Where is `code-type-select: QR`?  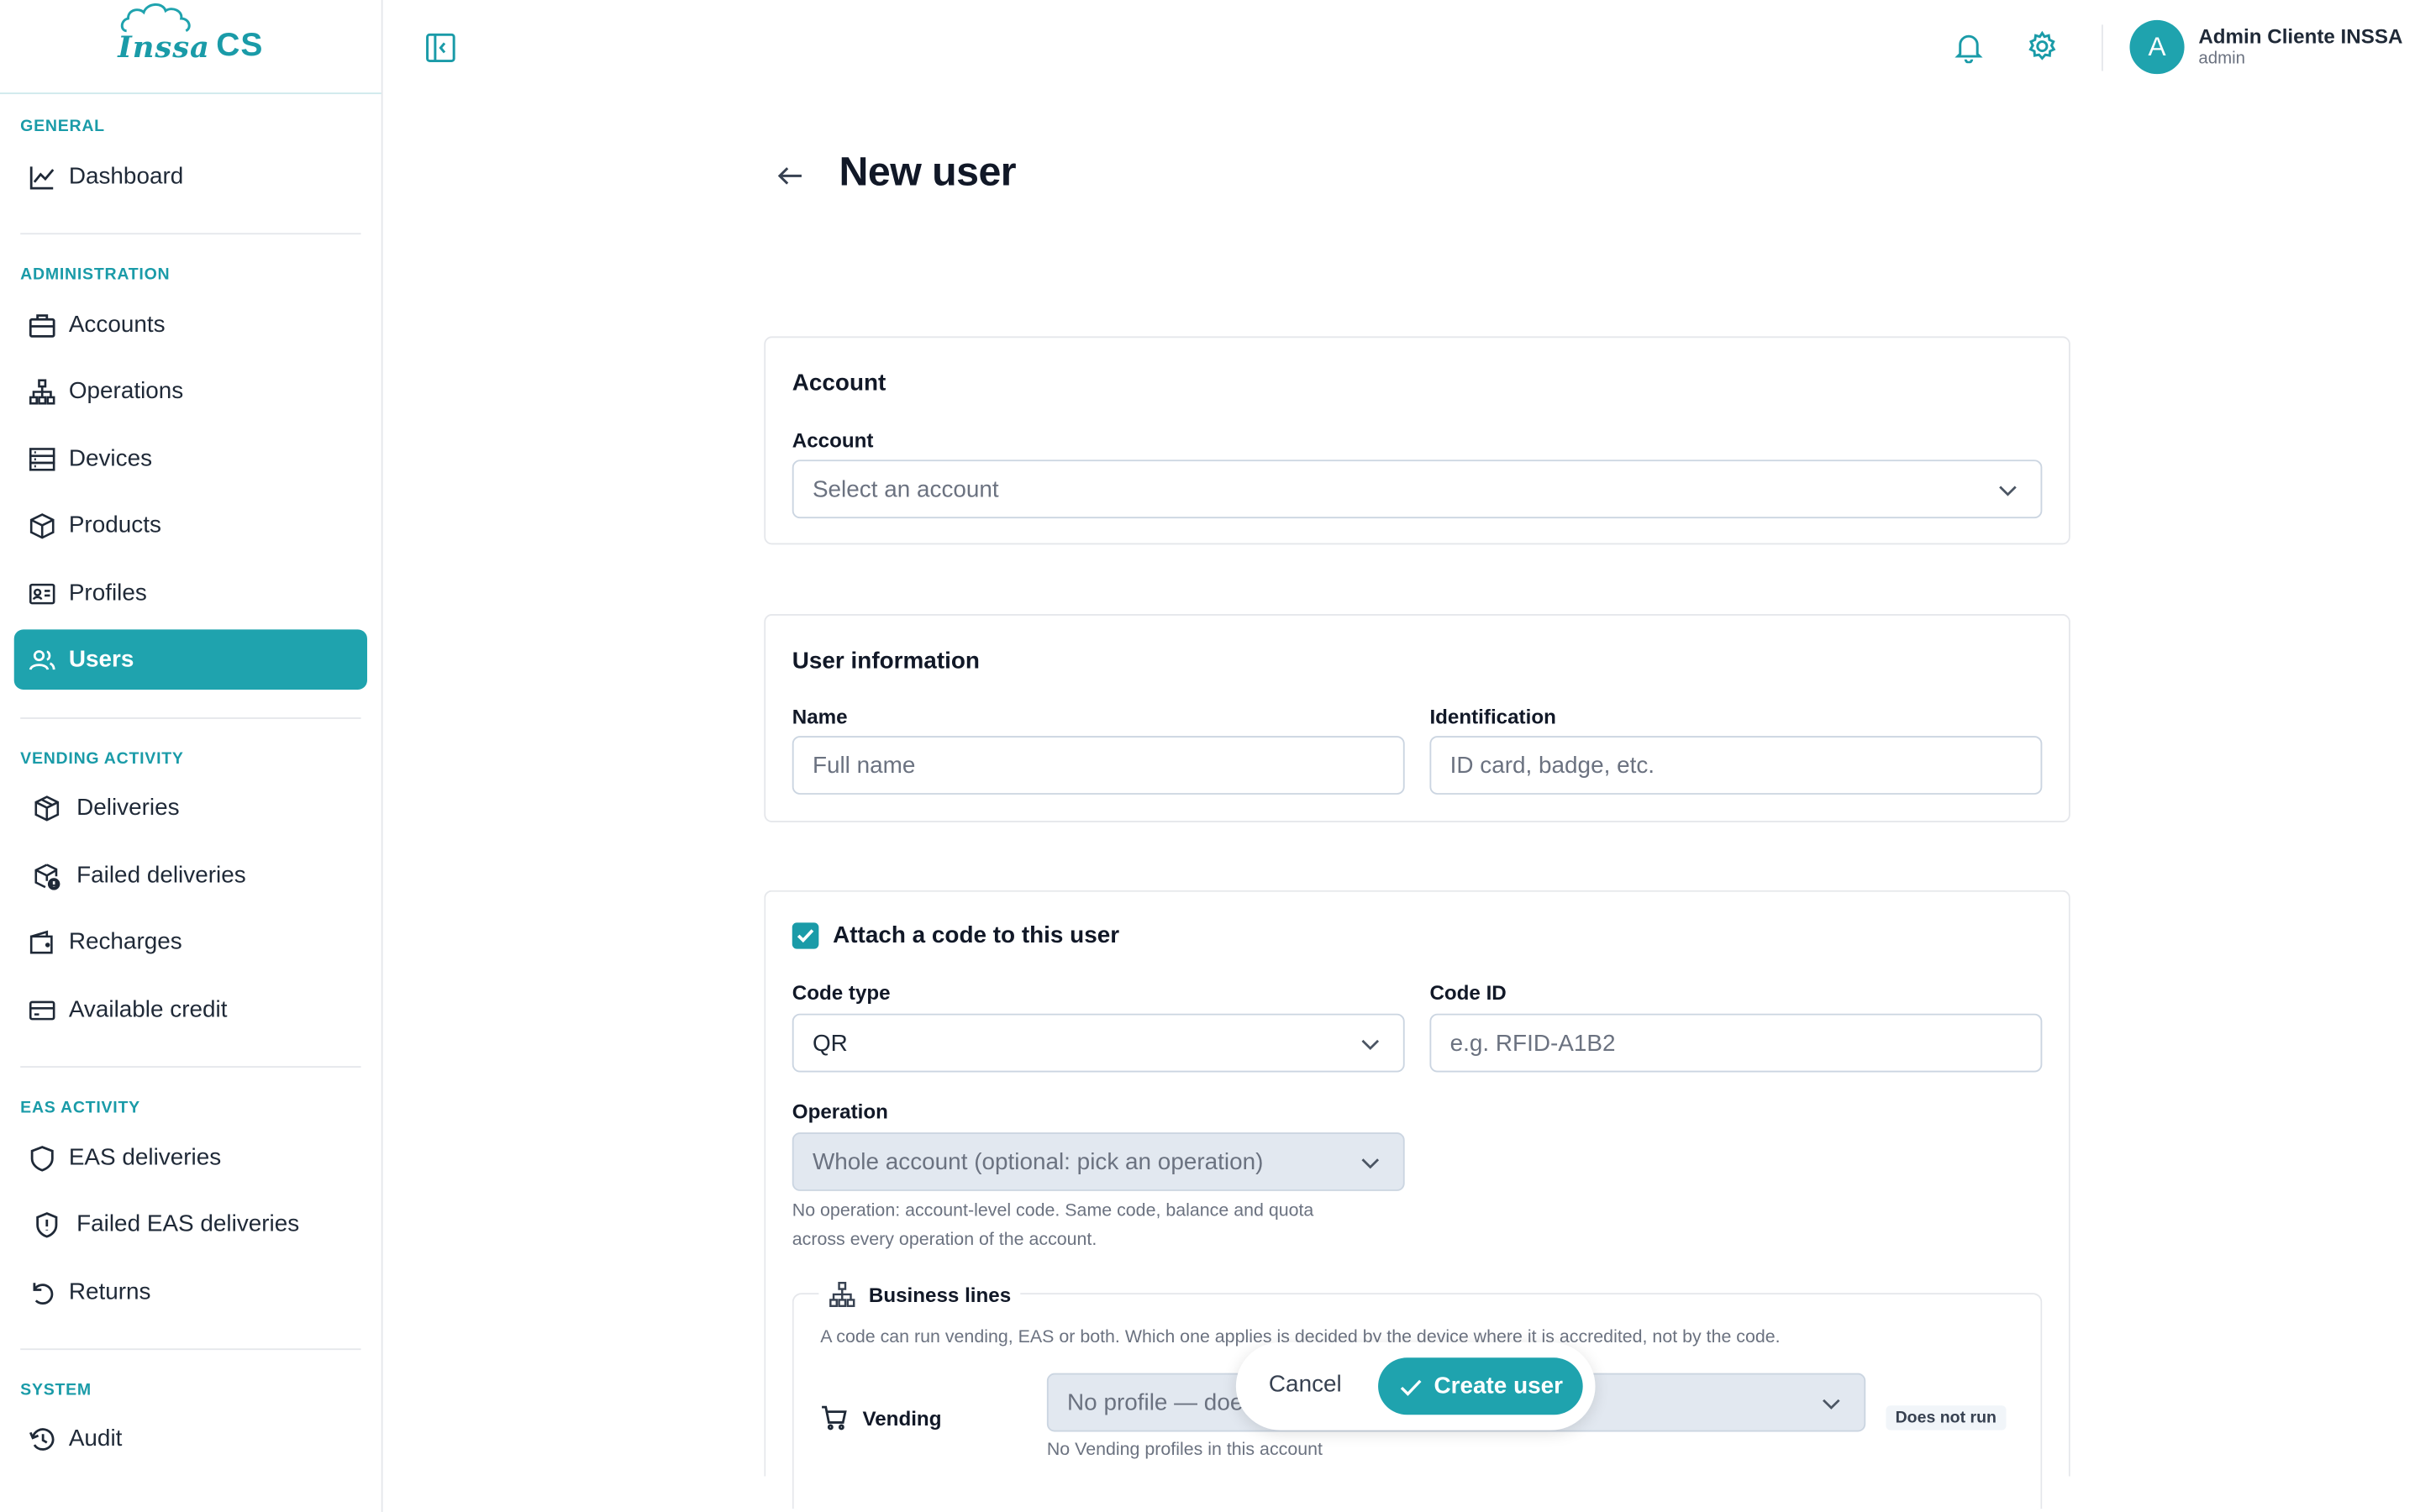 code-type-select: QR is located at coordinates (1098, 1043).